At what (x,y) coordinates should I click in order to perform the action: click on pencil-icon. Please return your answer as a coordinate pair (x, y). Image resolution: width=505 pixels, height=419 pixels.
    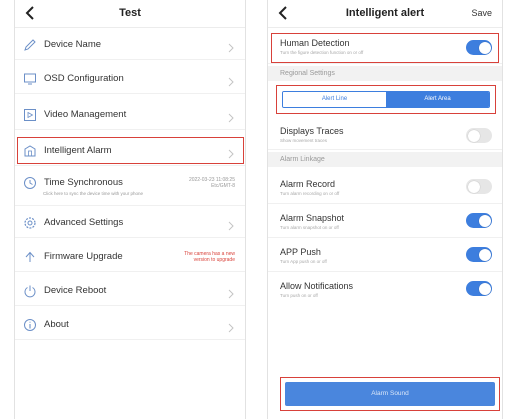
    Looking at the image, I should click on (30, 45).